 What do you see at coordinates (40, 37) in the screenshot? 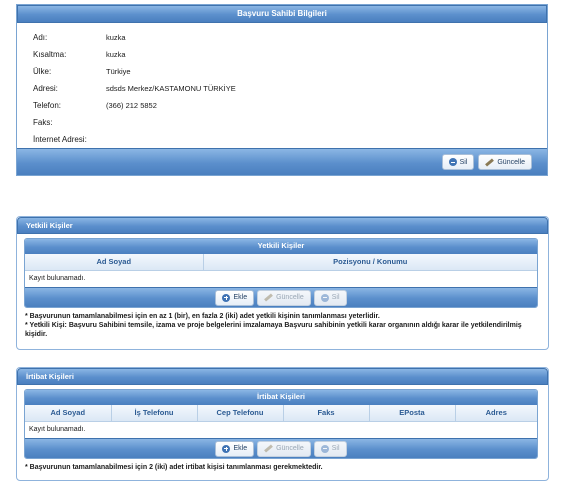
I see `field-label: Adı:` at bounding box center [40, 37].